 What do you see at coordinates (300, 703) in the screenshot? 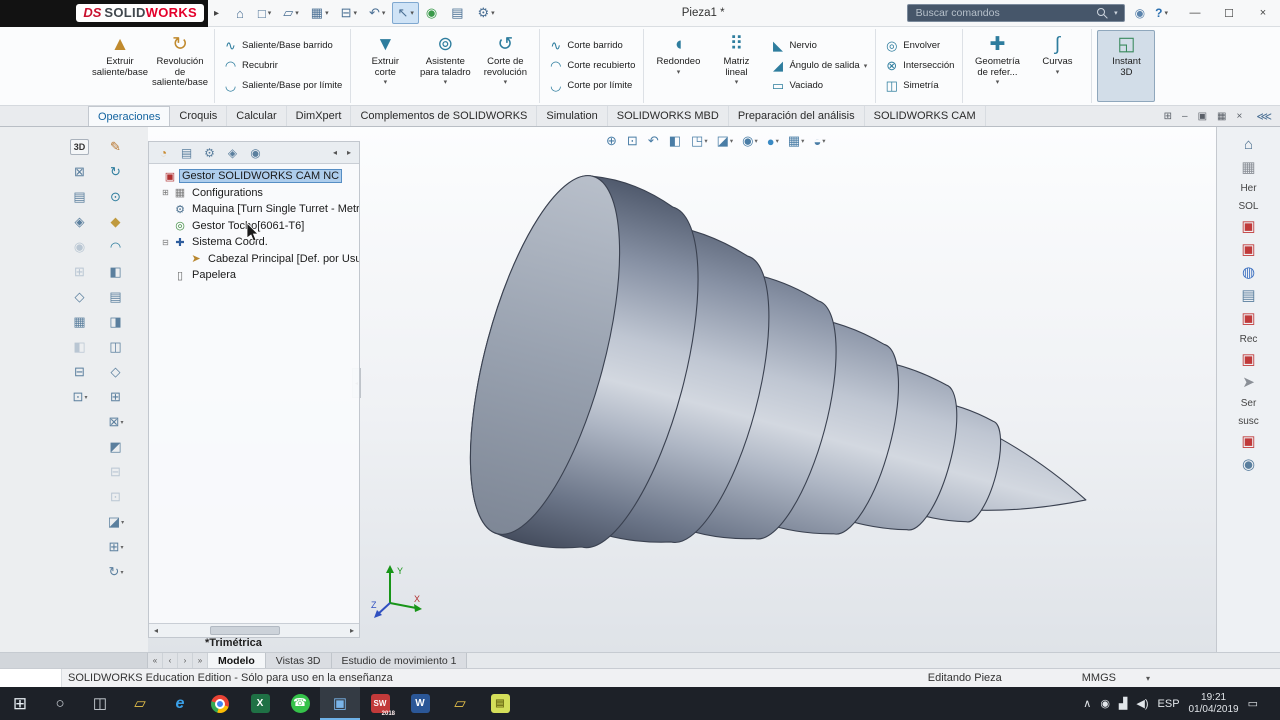
I see `whatsapp-button: ☎` at bounding box center [300, 703].